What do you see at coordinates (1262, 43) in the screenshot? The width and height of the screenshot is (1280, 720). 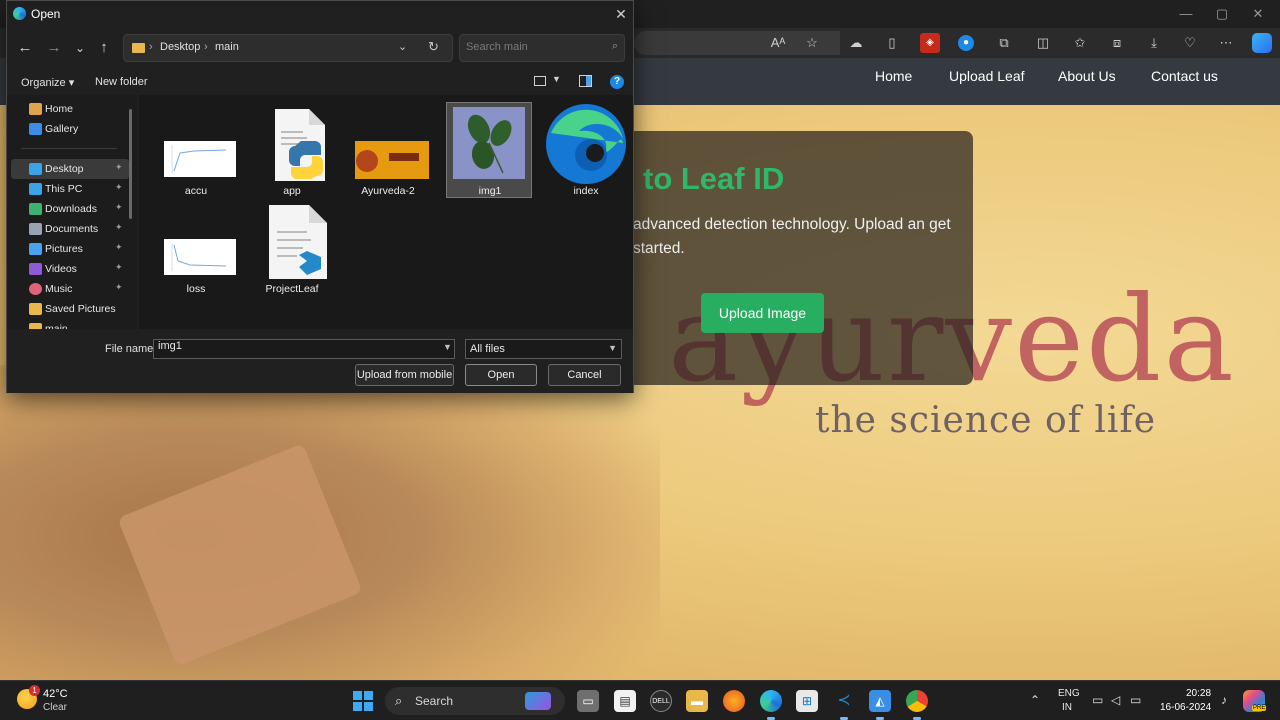 I see `copilot-icon` at bounding box center [1262, 43].